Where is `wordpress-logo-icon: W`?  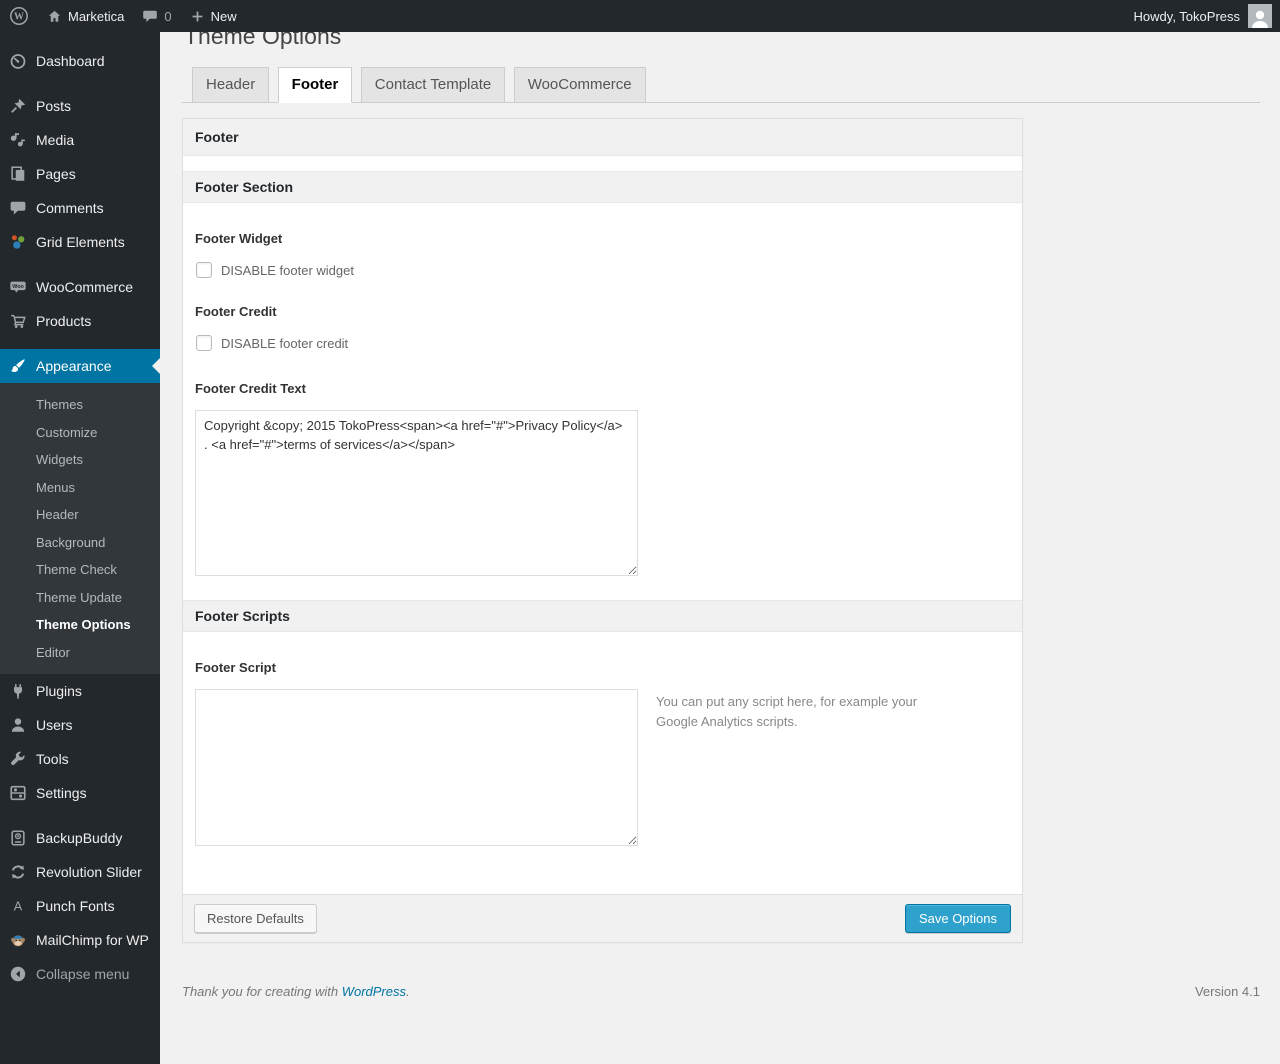 wordpress-logo-icon: W is located at coordinates (19, 16).